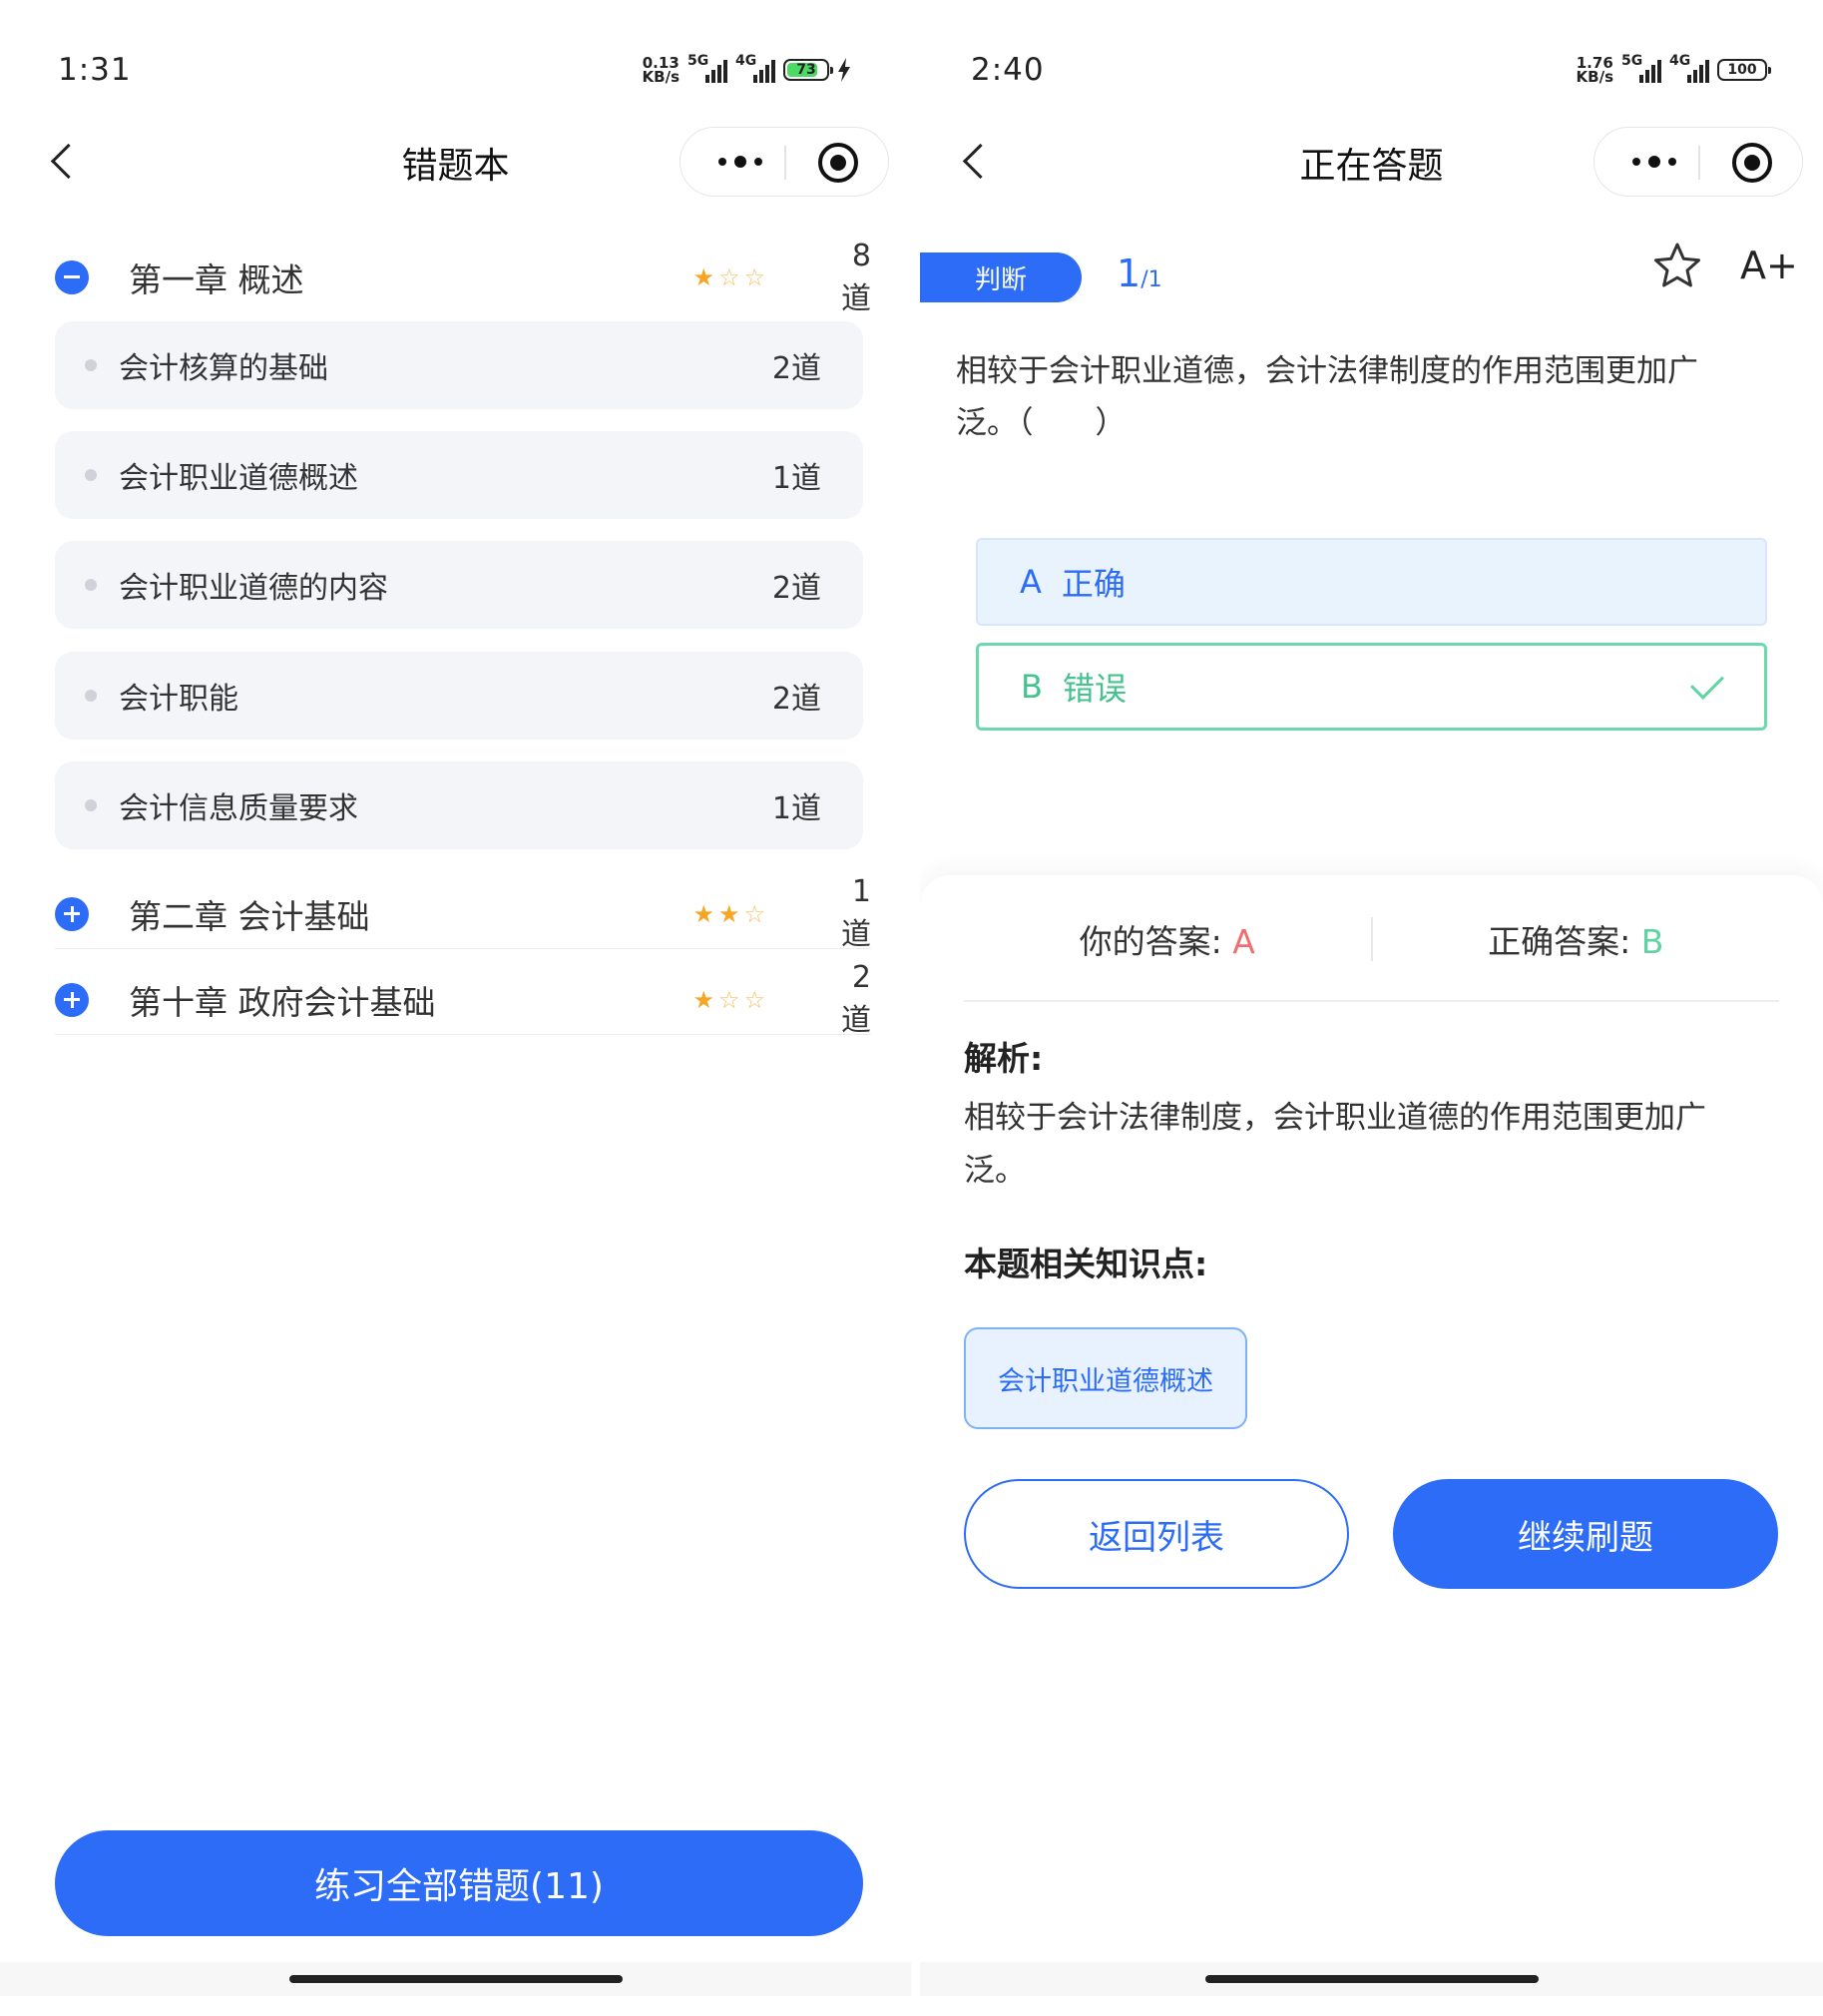  Describe the element at coordinates (459, 365) in the screenshot. I see `subitem-row: 会计核算的基础 2道` at that location.